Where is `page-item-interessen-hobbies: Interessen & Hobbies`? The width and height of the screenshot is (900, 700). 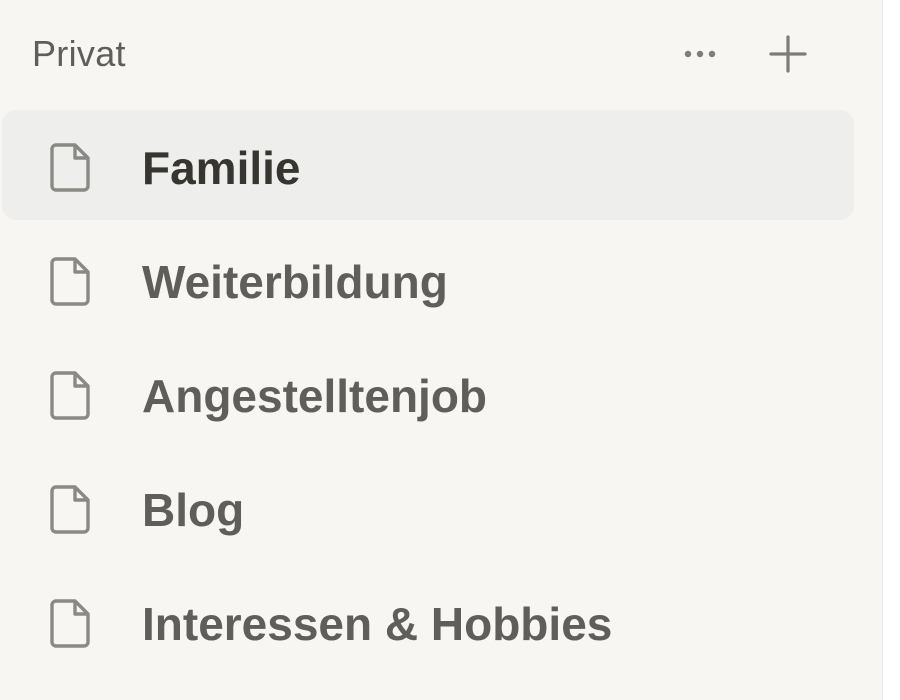
page-item-interessen-hobbies: Interessen & Hobbies is located at coordinates (428, 621).